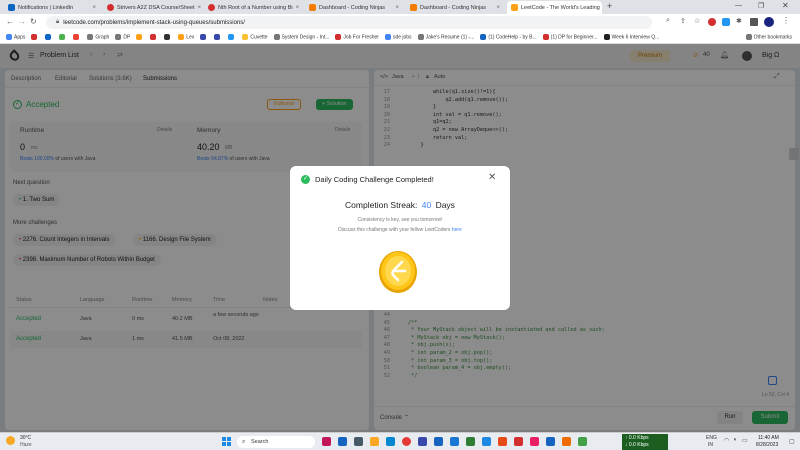 The image size is (800, 450). Describe the element at coordinates (33, 21) in the screenshot. I see `reload-icon: ↻` at that location.